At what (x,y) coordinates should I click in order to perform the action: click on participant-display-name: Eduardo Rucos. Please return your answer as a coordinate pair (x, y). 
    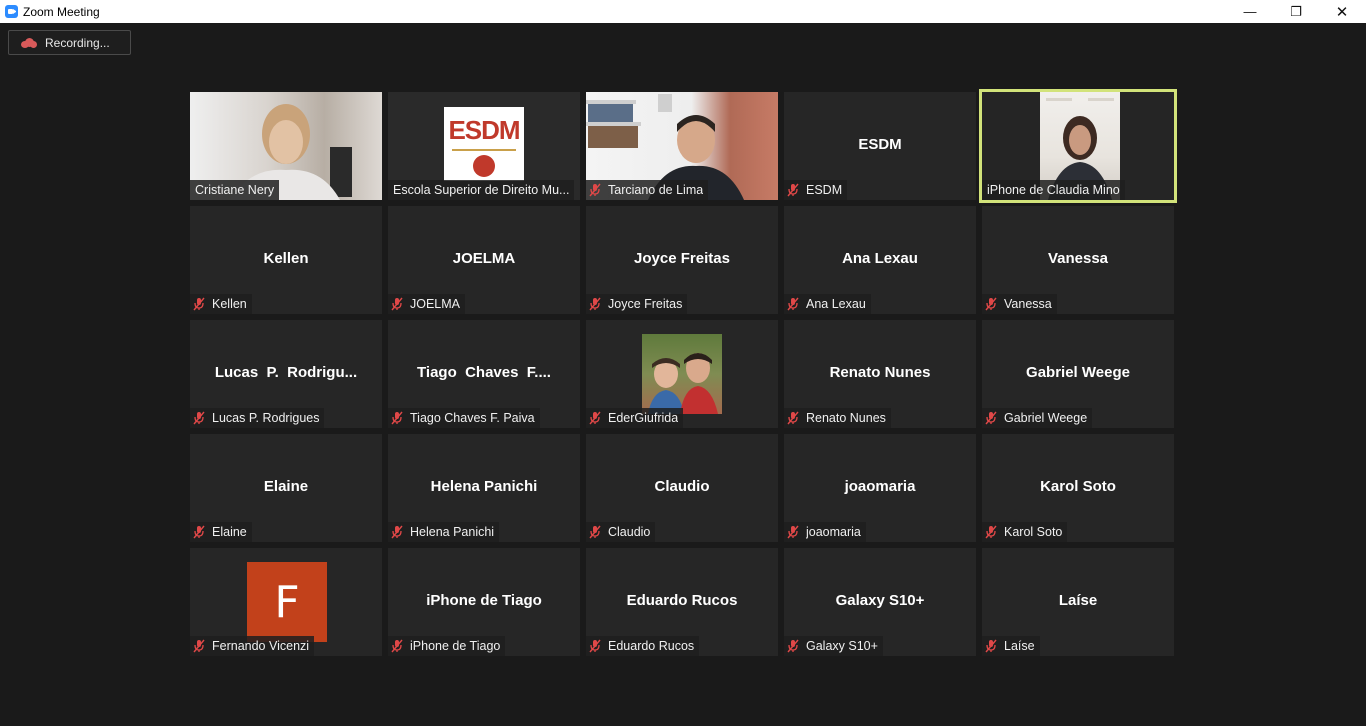
    Looking at the image, I should click on (682, 600).